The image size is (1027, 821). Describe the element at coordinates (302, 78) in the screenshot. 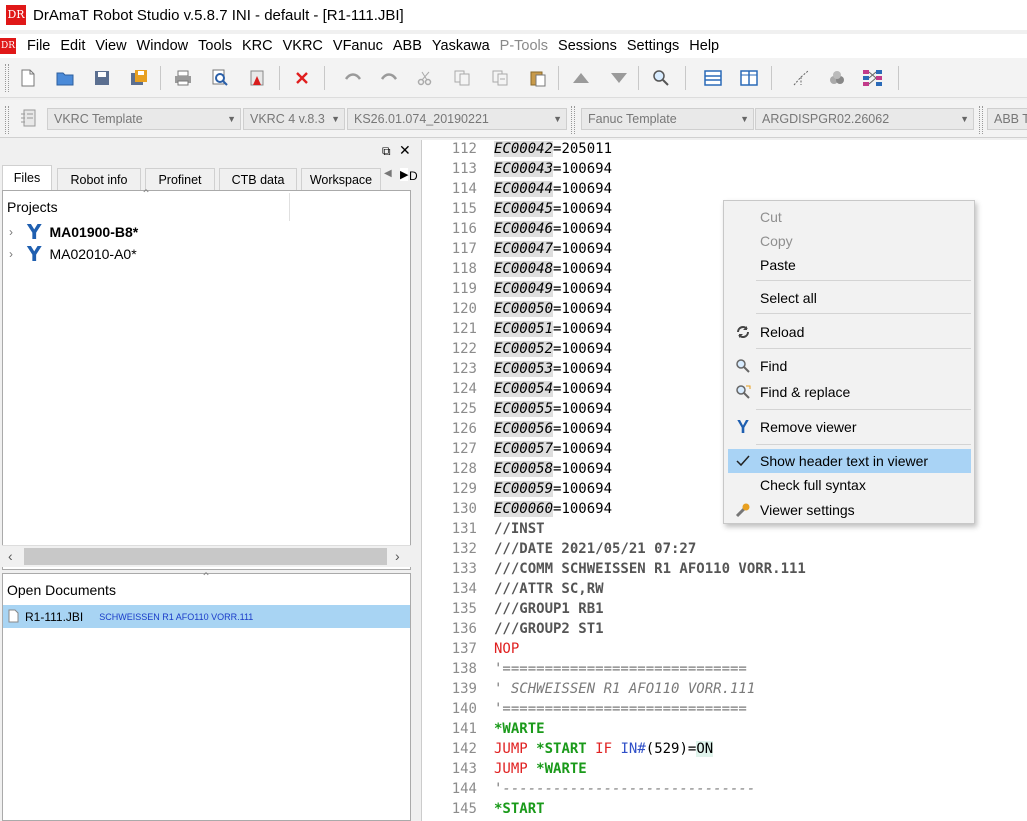

I see `close-icon` at that location.